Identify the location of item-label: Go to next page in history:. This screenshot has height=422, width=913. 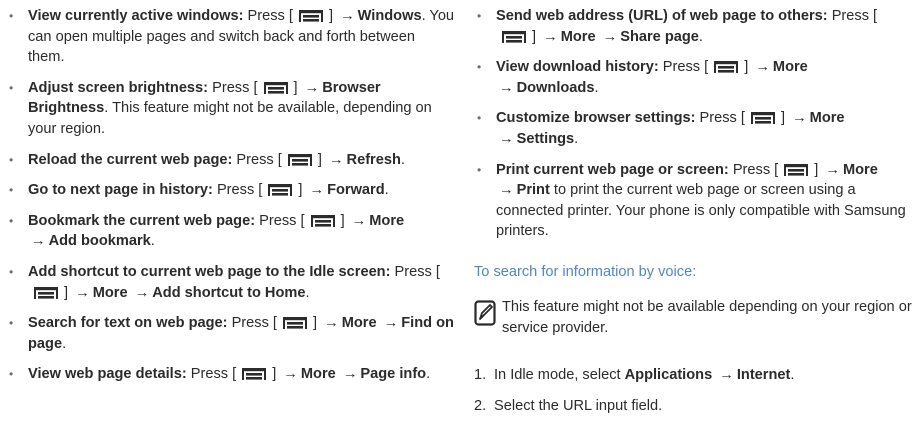
(120, 190).